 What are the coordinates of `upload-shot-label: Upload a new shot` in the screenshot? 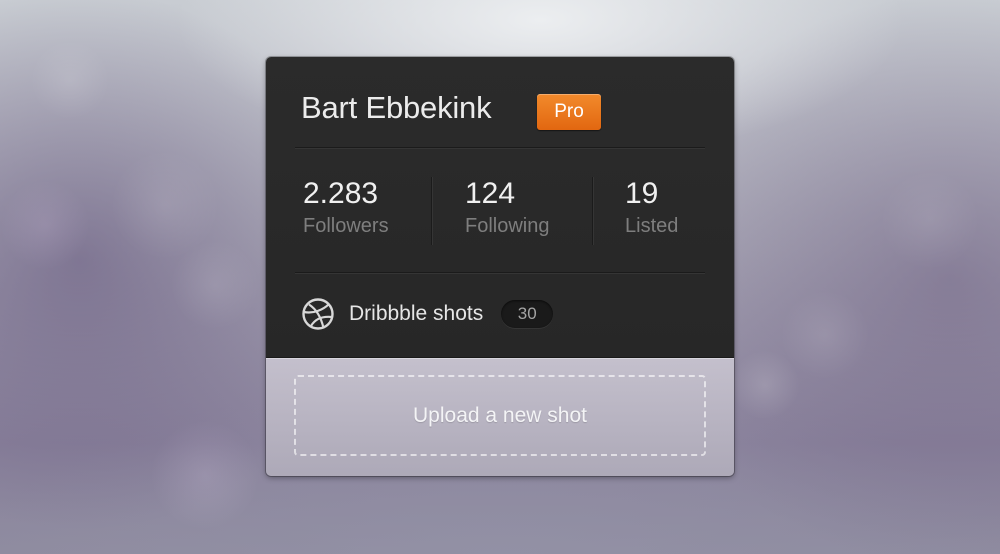 It's located at (500, 415).